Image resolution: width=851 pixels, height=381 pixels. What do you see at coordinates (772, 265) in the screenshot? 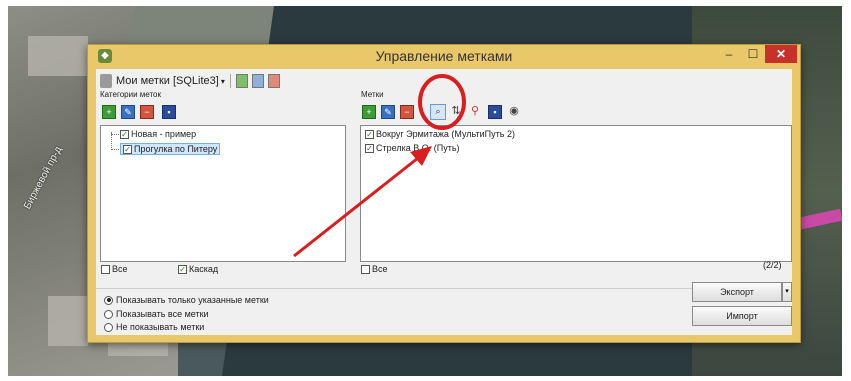
I see `marks-count: (2/2)` at bounding box center [772, 265].